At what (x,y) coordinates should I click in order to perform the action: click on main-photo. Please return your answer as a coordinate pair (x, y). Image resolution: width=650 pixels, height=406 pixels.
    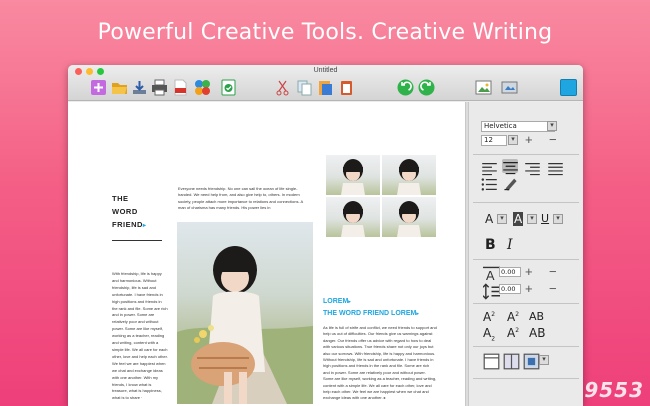
    Looking at the image, I should click on (245, 313).